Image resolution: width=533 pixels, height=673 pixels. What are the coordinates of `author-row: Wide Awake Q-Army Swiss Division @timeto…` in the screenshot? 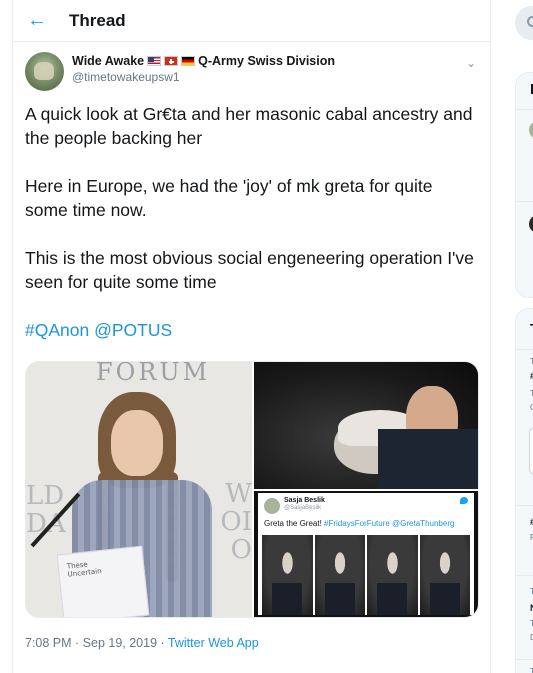 It's located at (251, 73).